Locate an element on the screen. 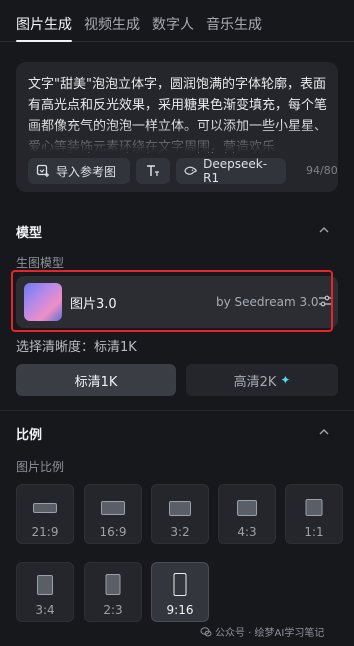 Image resolution: width=354 pixels, height=646 pixels. watermark: 公众号 · 绘梦AI学习笔记 is located at coordinates (262, 631).